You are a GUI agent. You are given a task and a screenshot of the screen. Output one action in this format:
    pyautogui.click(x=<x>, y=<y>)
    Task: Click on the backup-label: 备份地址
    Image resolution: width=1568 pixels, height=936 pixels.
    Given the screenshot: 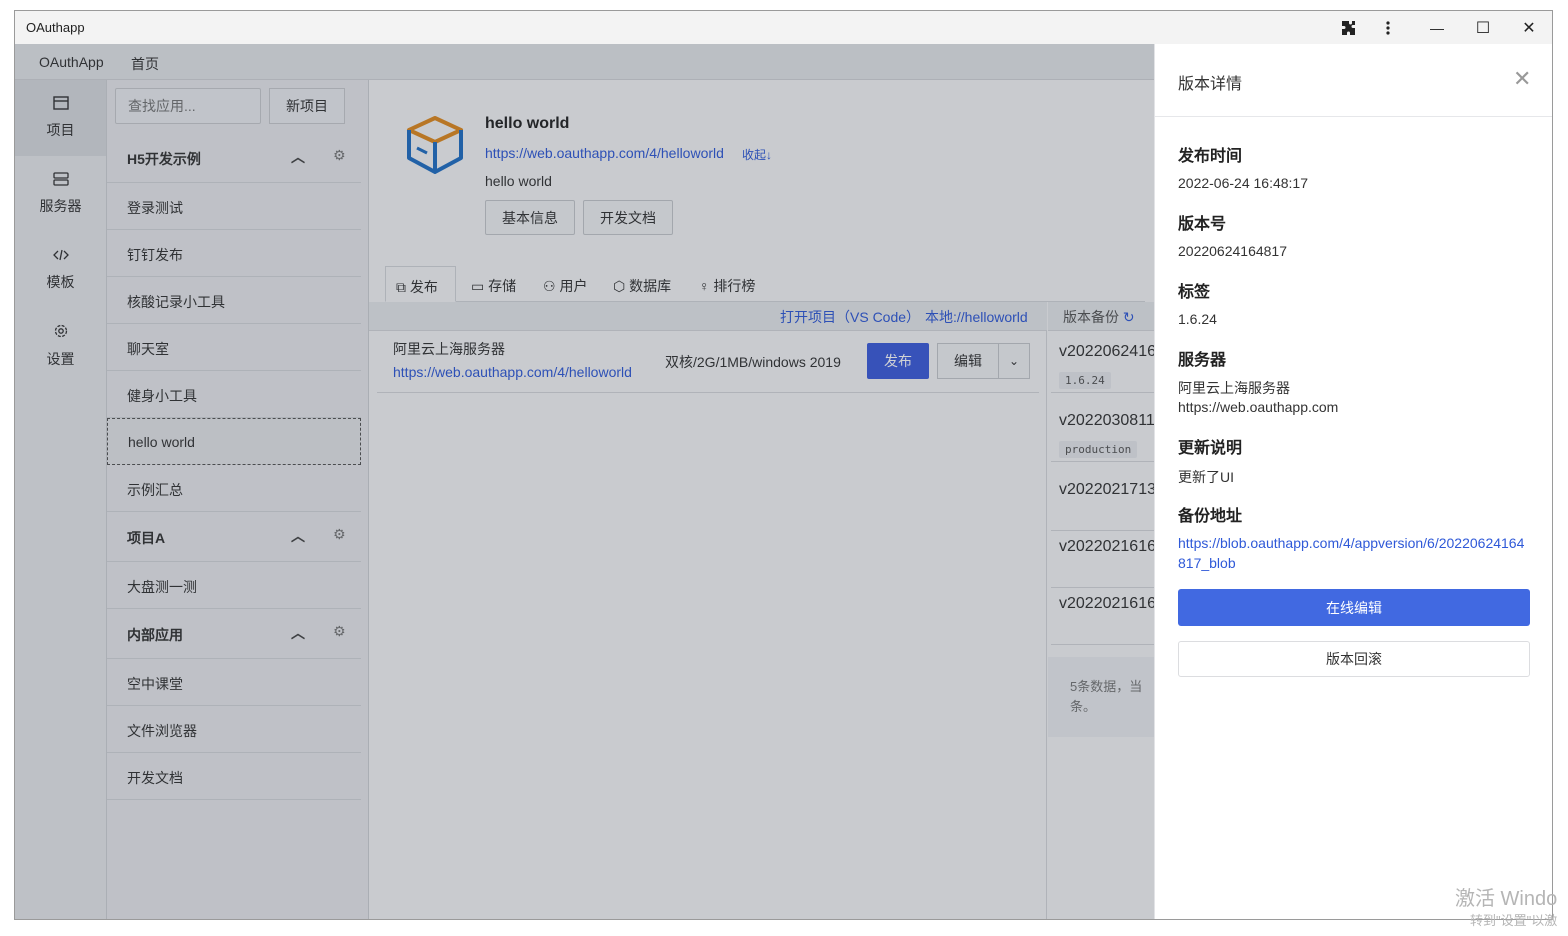 What is the action you would take?
    pyautogui.click(x=1210, y=516)
    